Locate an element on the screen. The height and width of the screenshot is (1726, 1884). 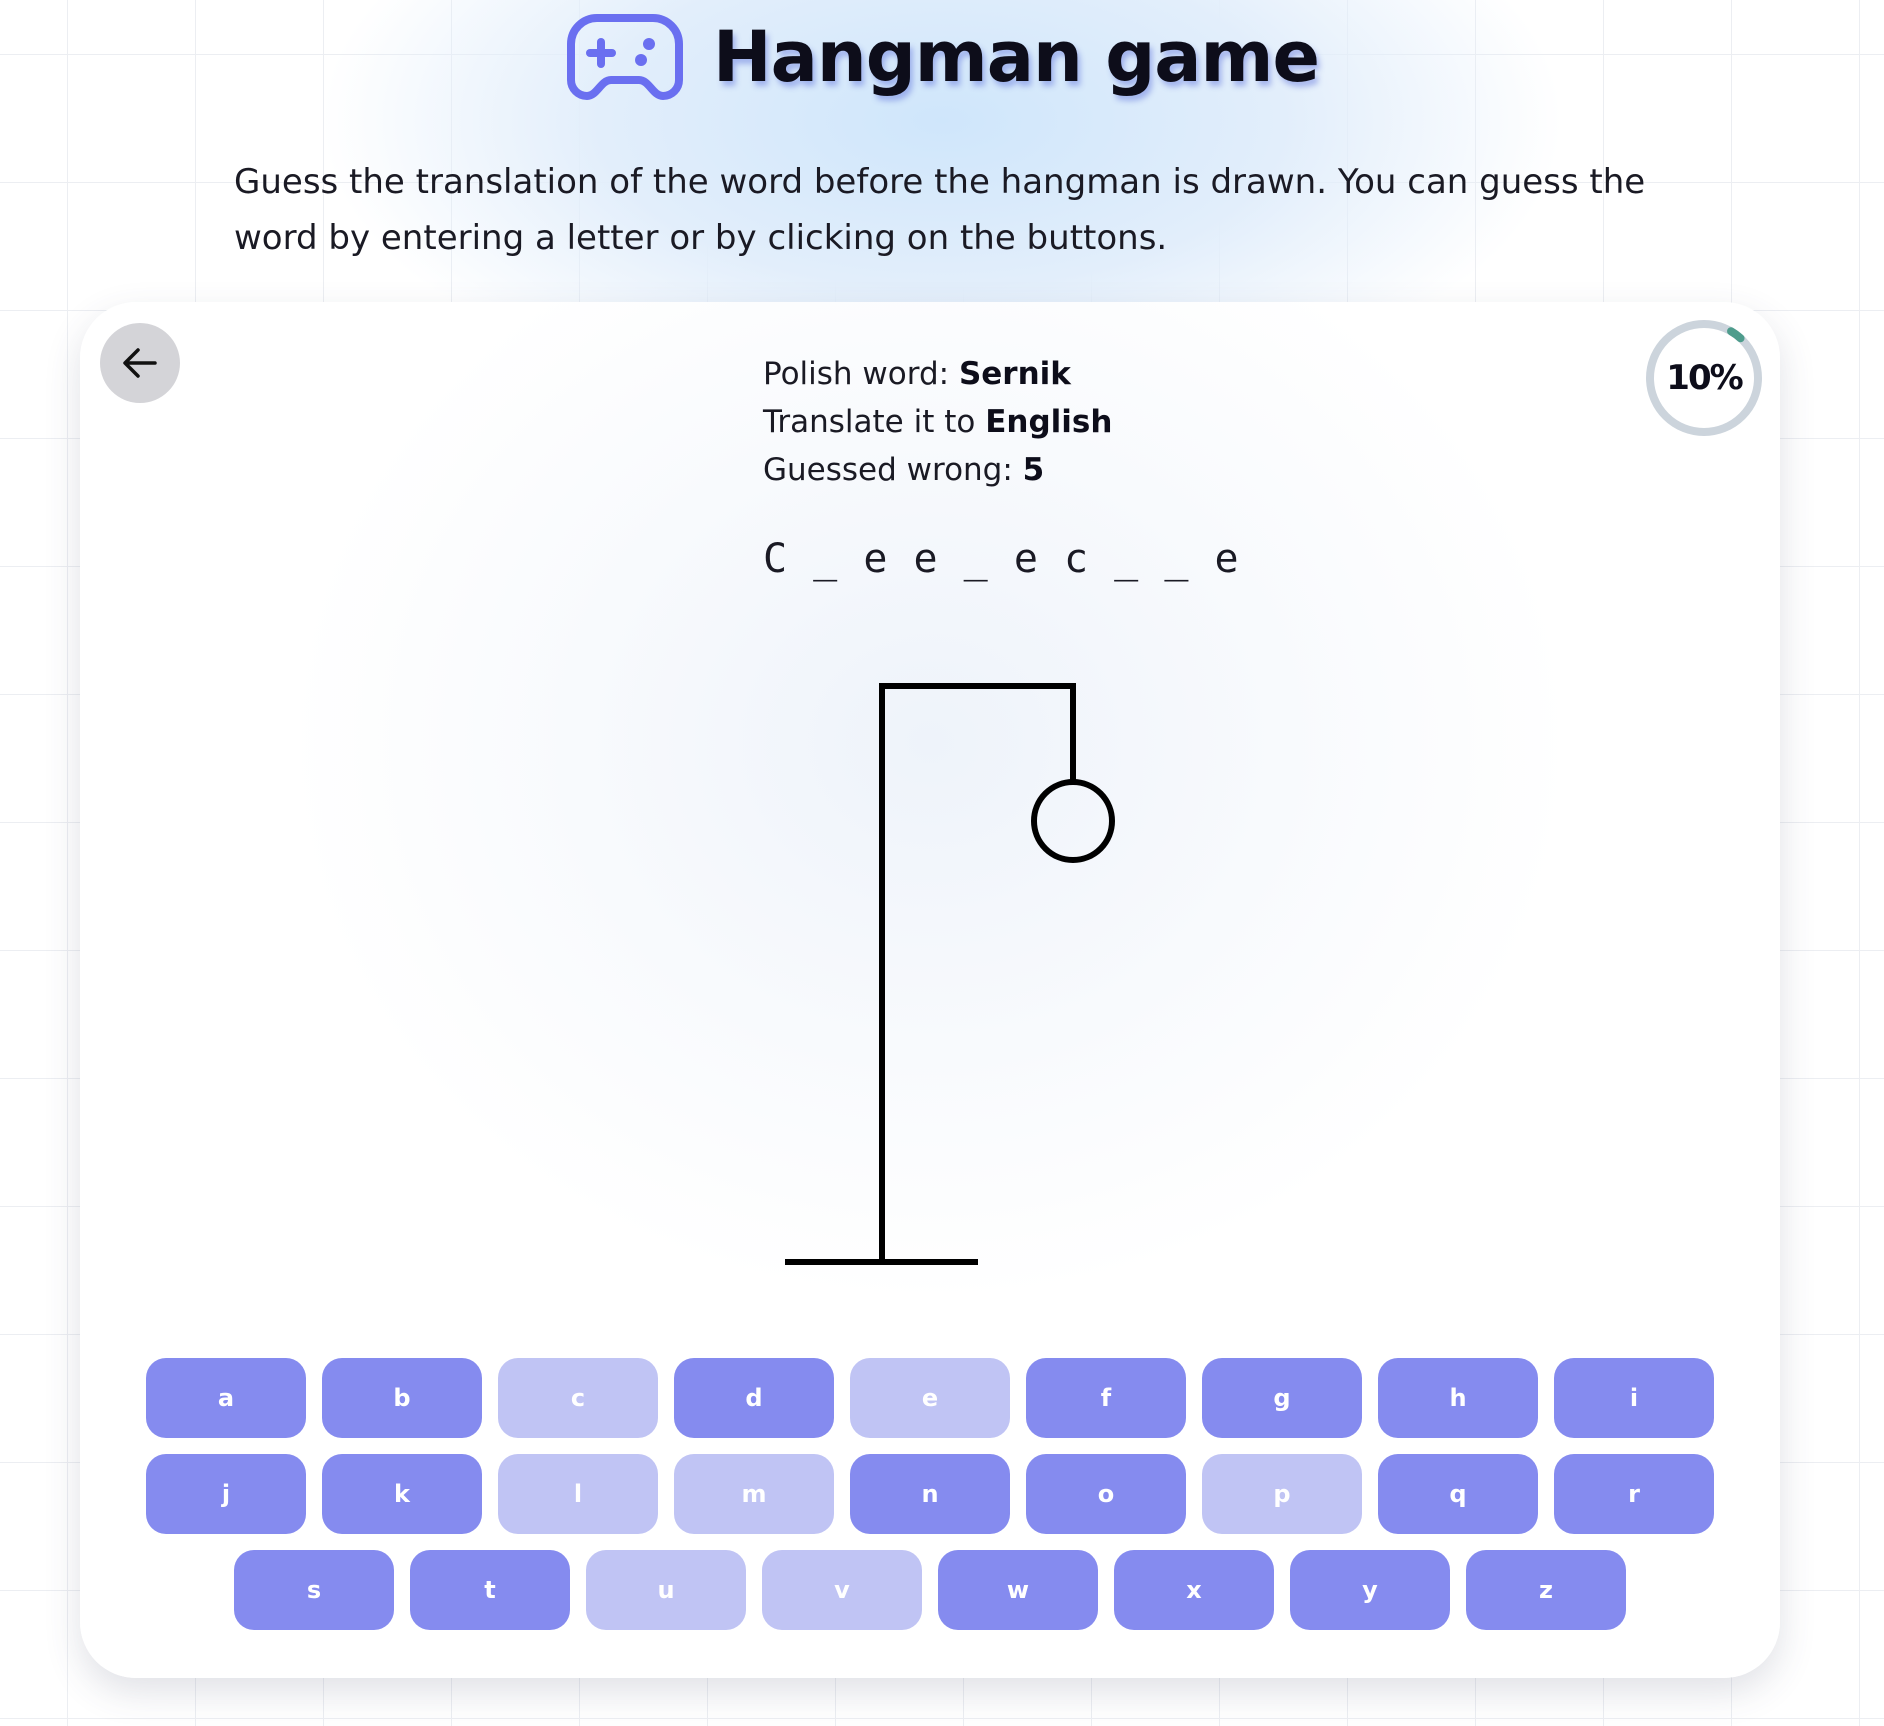
letter-key-o: o is located at coordinates (1106, 1494).